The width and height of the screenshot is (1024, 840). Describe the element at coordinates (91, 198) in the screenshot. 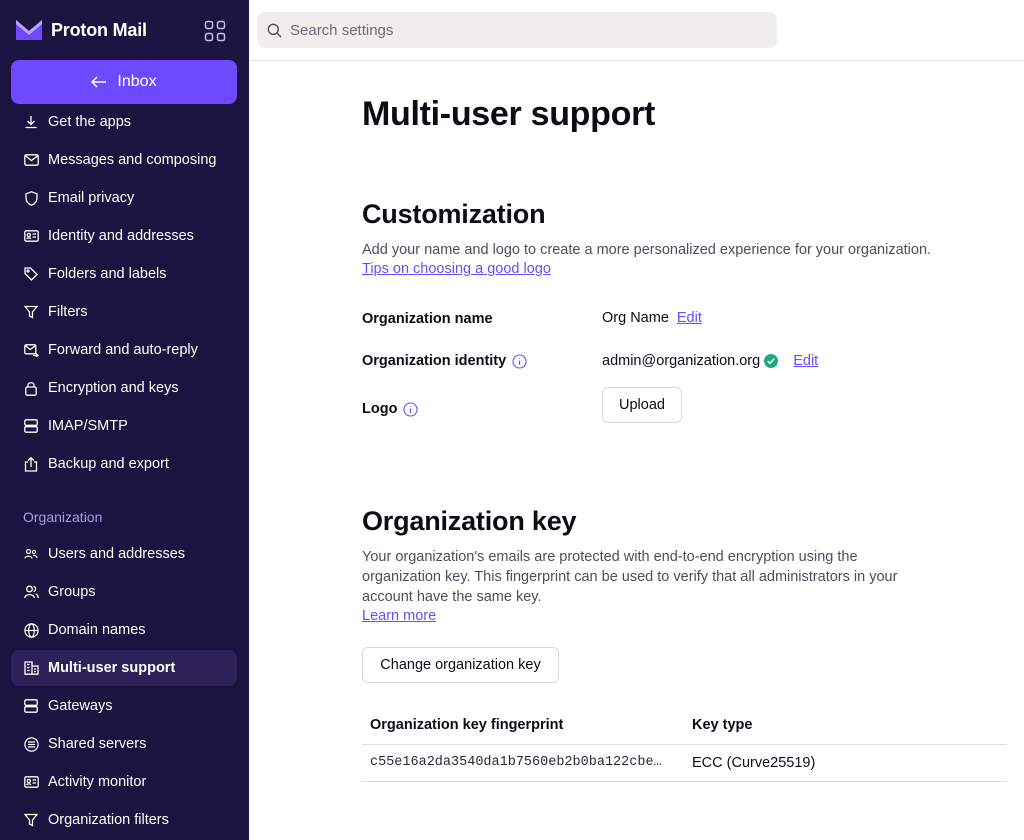

I see `sidebar-item-label: Email privacy` at that location.